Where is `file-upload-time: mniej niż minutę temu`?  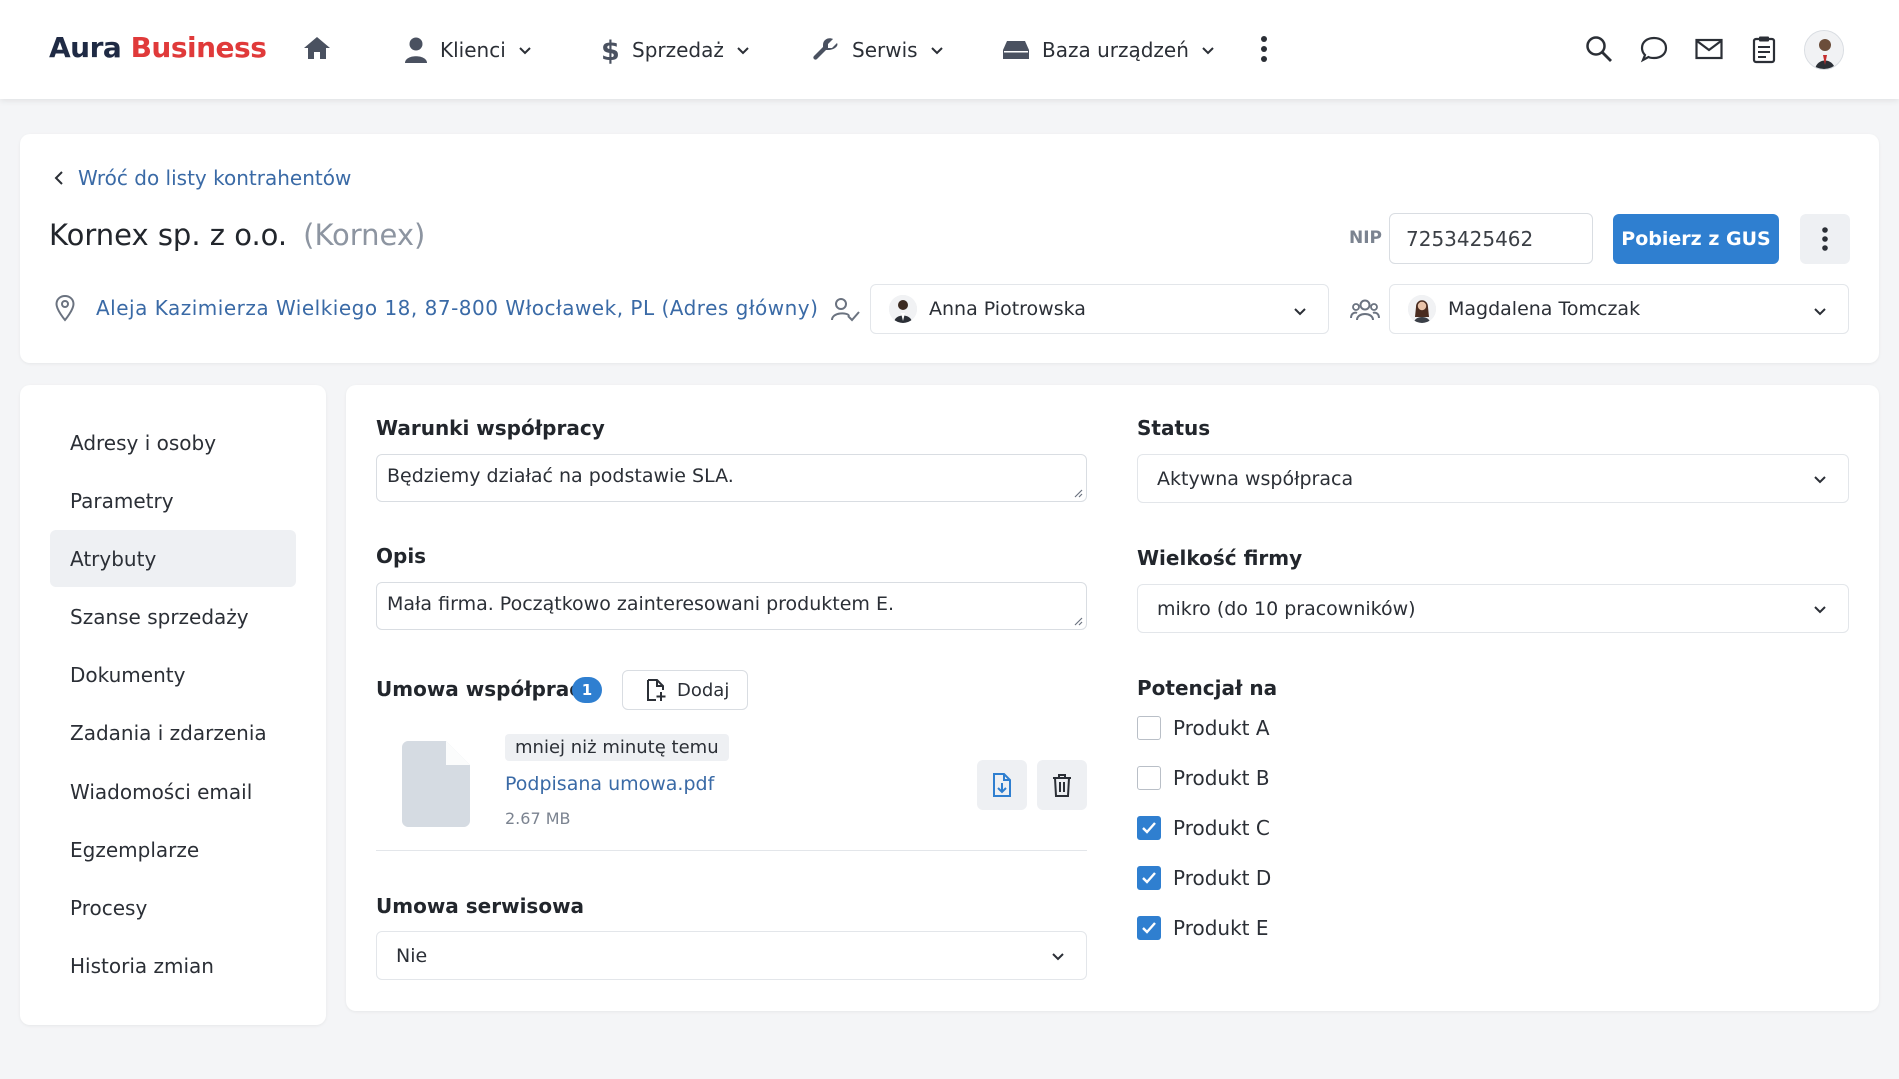 file-upload-time: mniej niż minutę temu is located at coordinates (617, 747).